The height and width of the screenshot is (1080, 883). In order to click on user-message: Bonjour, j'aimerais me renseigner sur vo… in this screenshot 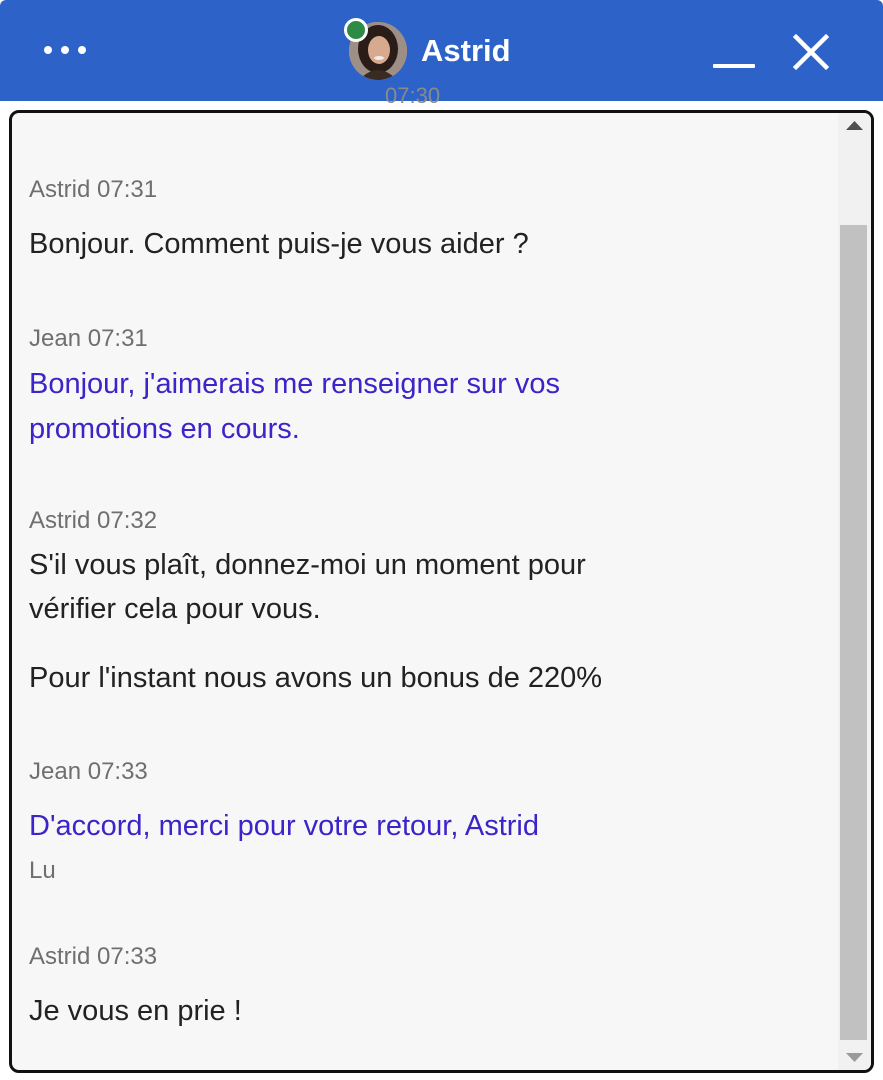, I will do `click(294, 384)`.